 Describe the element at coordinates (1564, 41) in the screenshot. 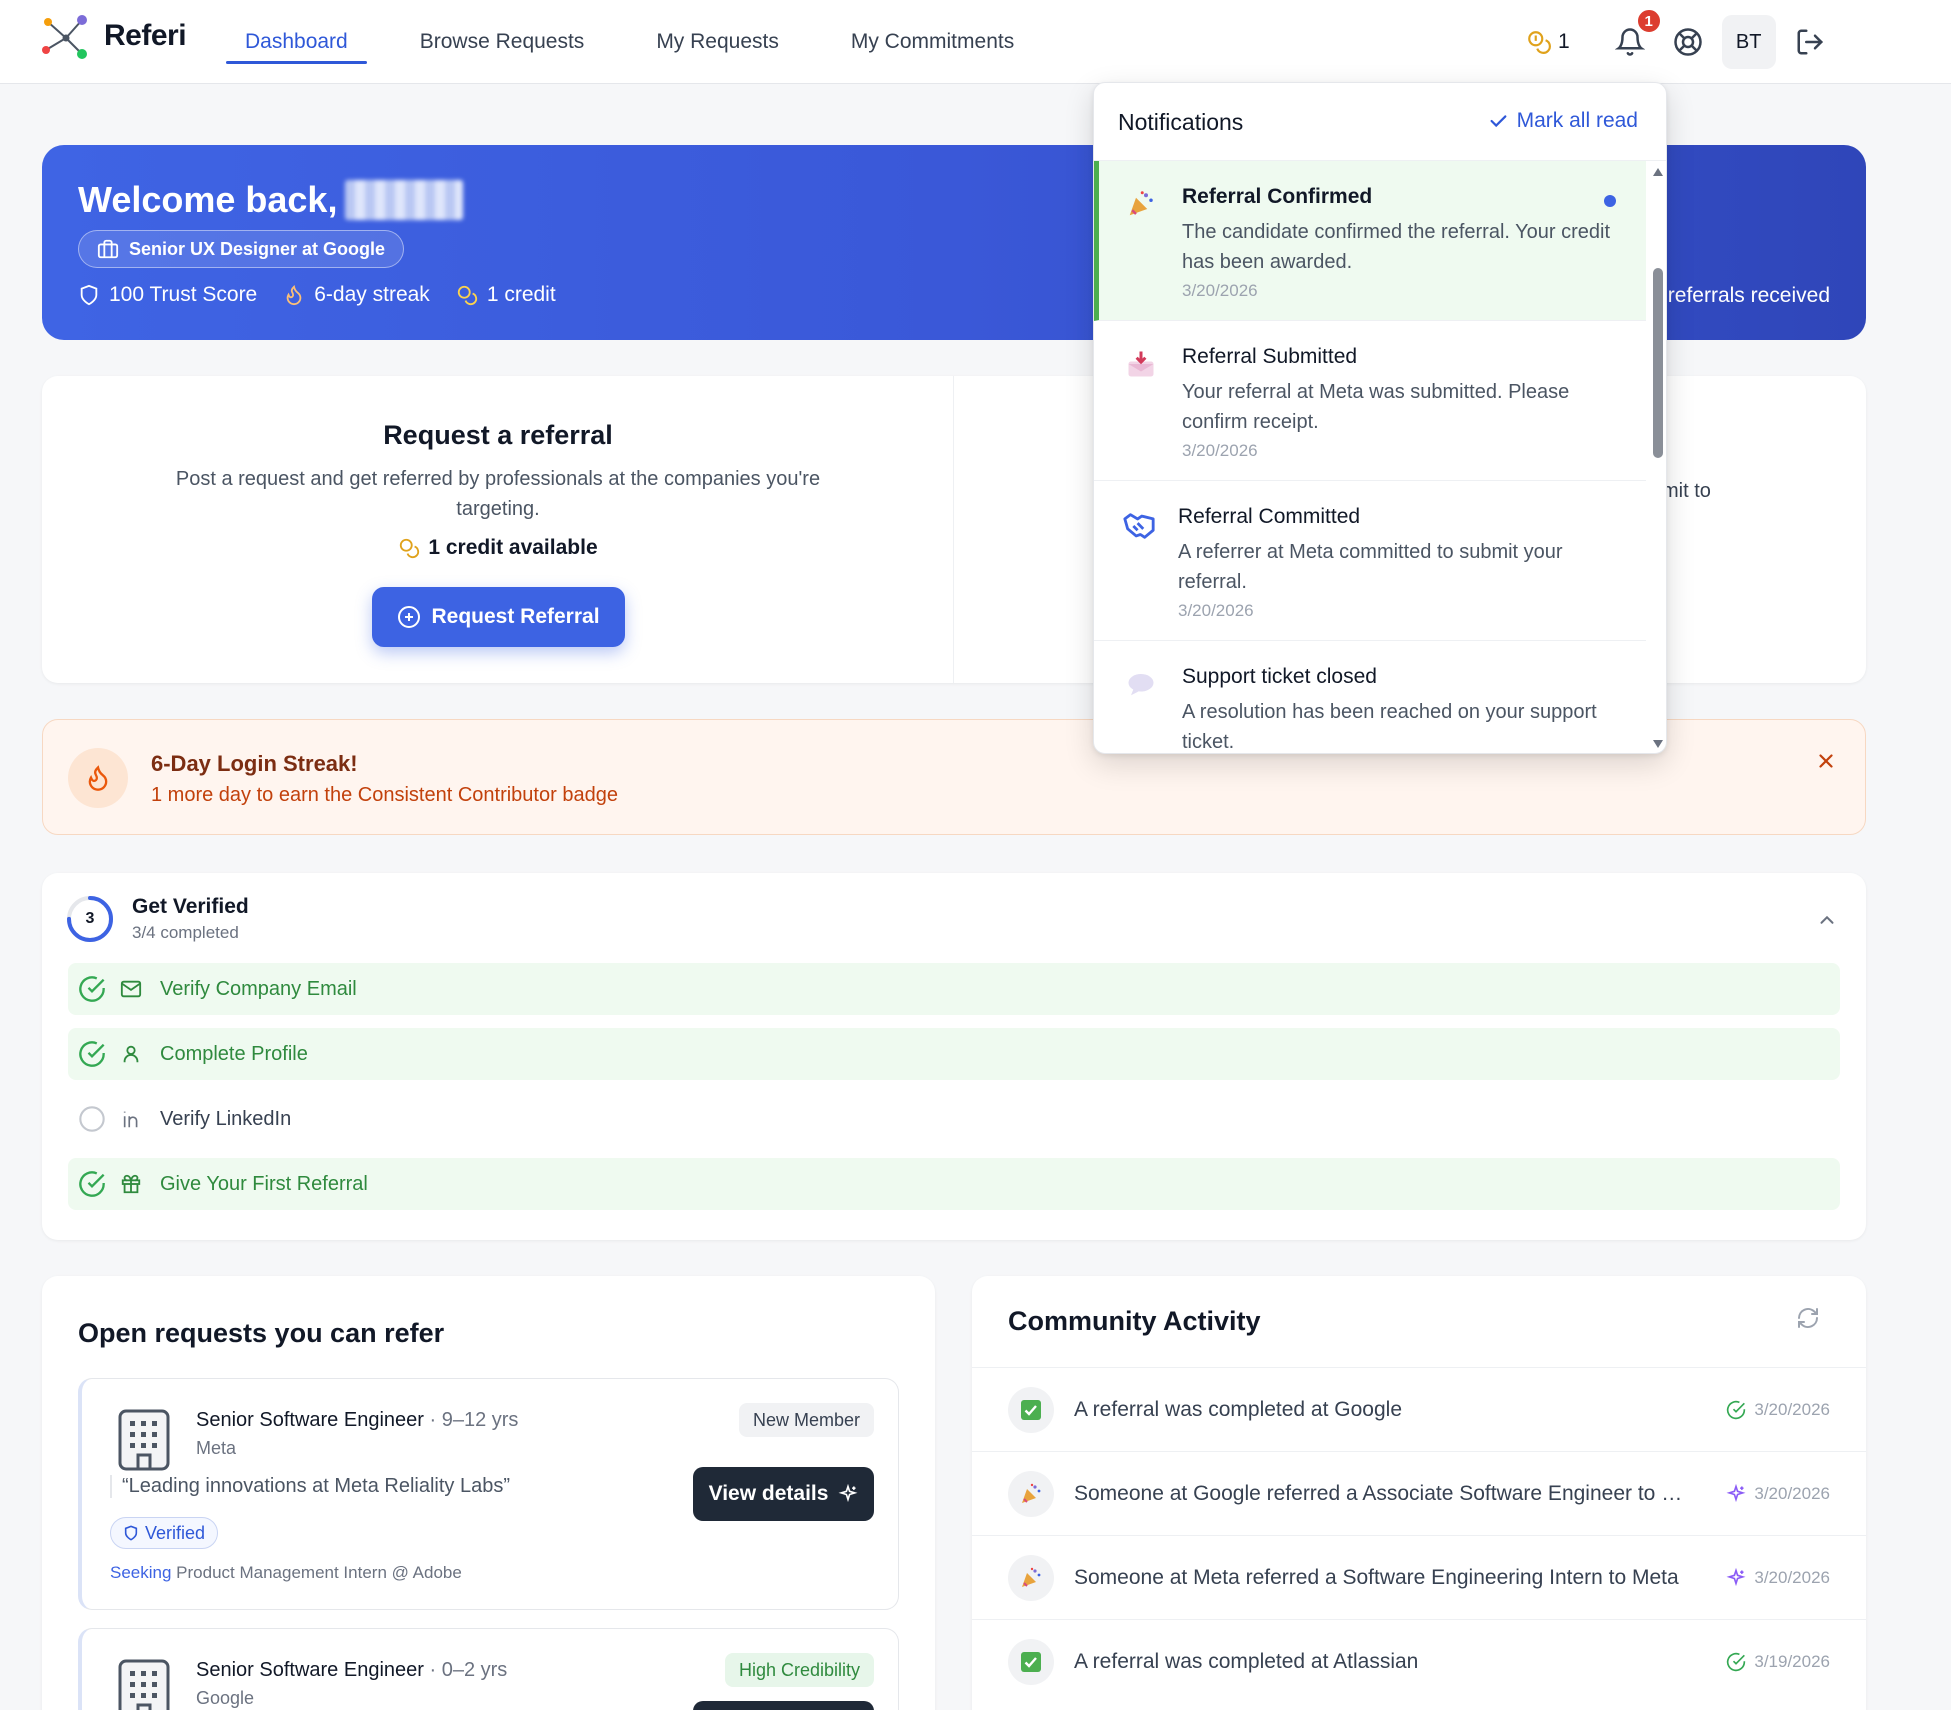

I see `credit-count: 1` at that location.